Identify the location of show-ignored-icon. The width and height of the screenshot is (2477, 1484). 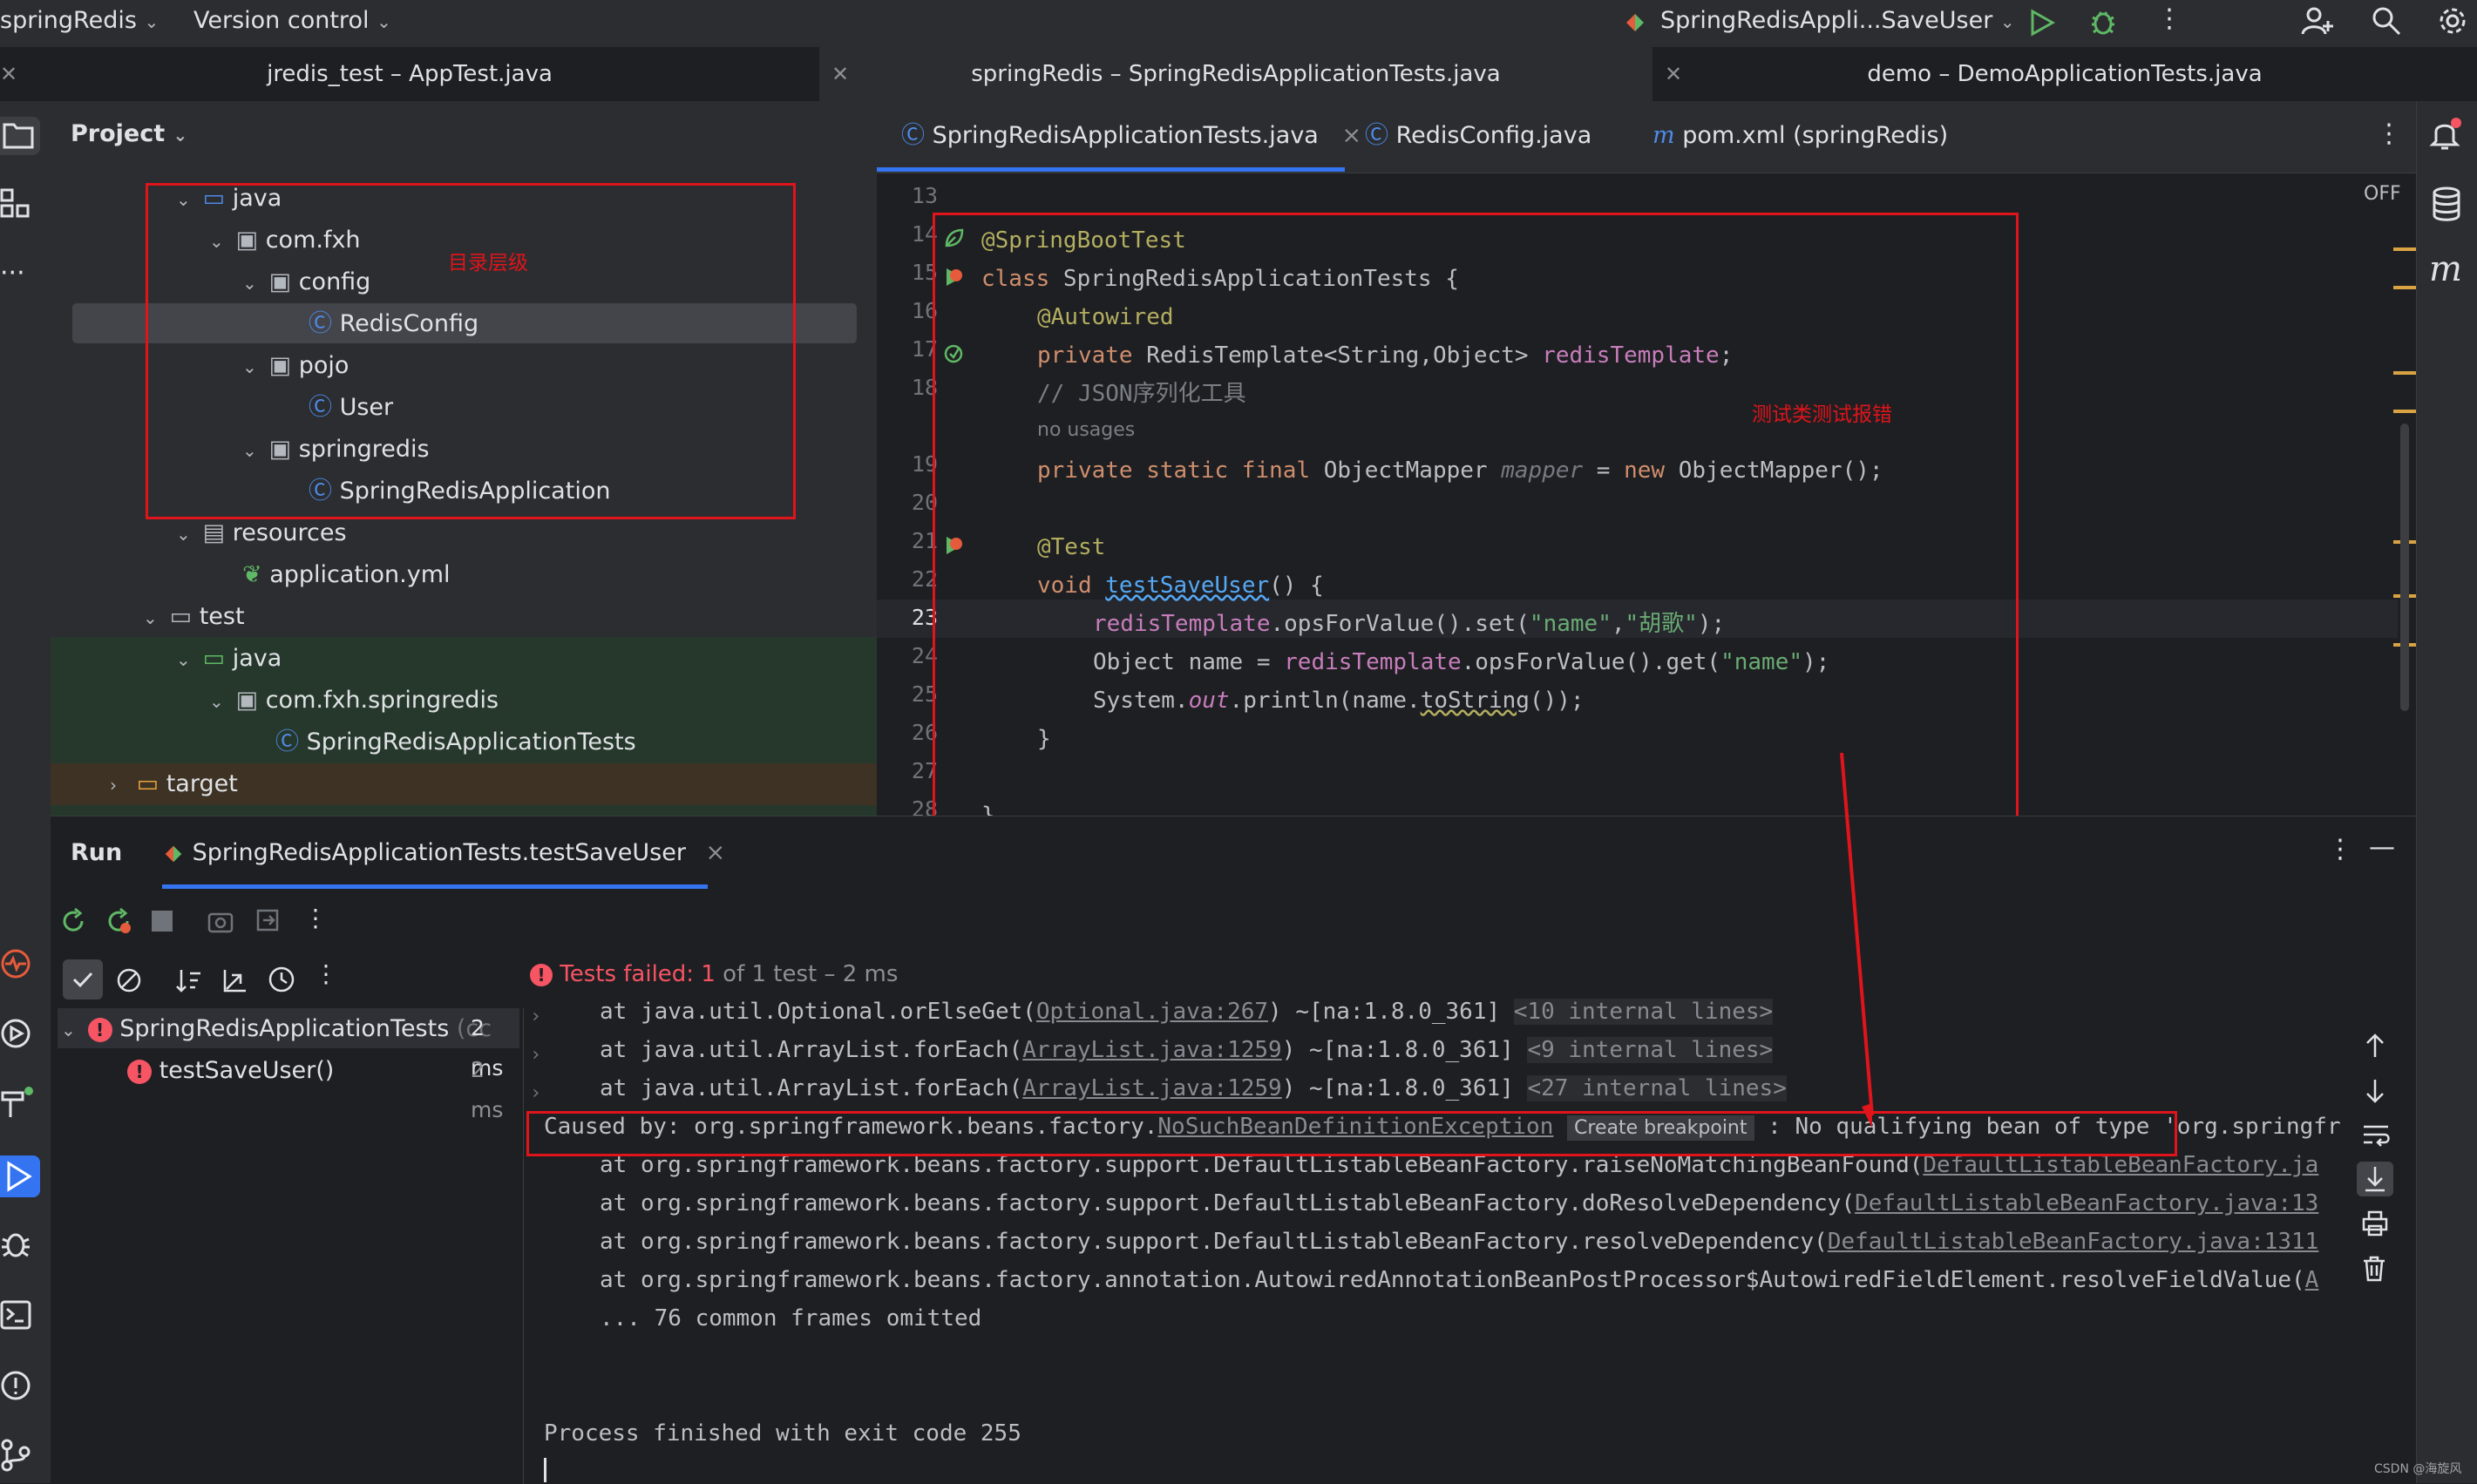
(129, 980).